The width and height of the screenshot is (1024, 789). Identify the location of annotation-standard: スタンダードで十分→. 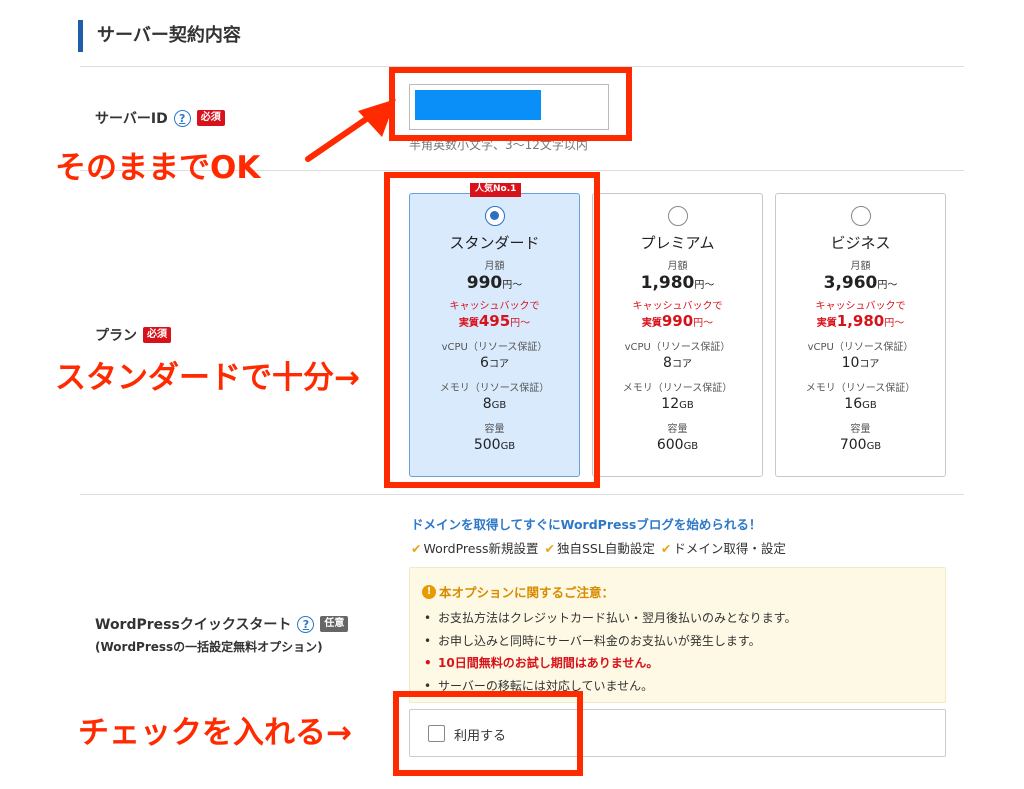
(207, 378).